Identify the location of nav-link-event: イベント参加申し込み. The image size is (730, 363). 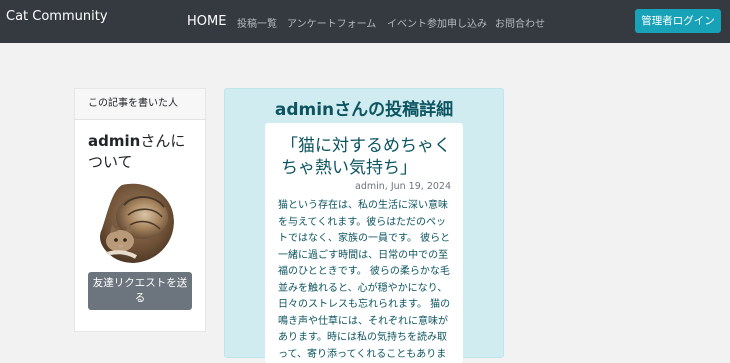
(437, 22).